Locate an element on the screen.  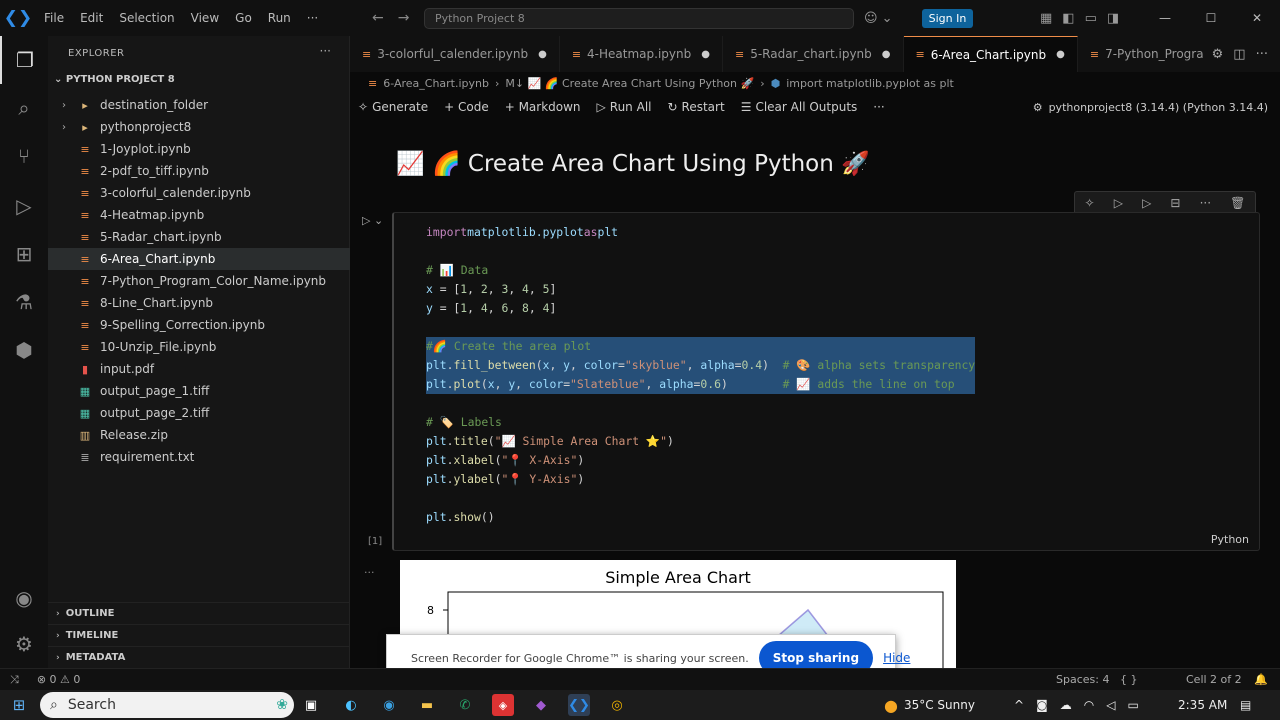
hide-link: Hide is located at coordinates (896, 658).